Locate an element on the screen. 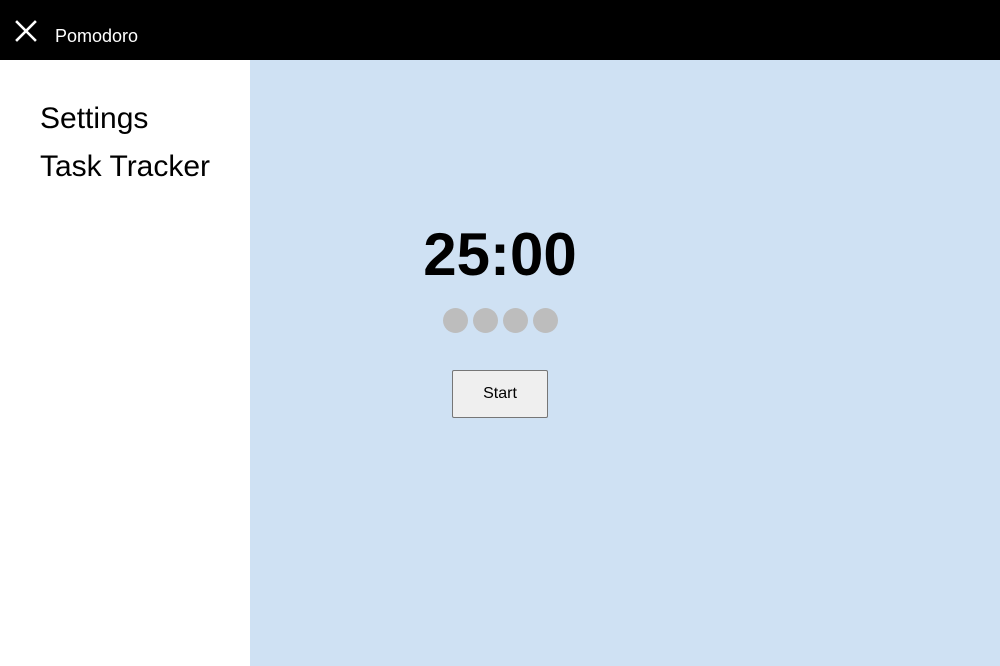  sidebar-item-settings: Settings is located at coordinates (94, 119).